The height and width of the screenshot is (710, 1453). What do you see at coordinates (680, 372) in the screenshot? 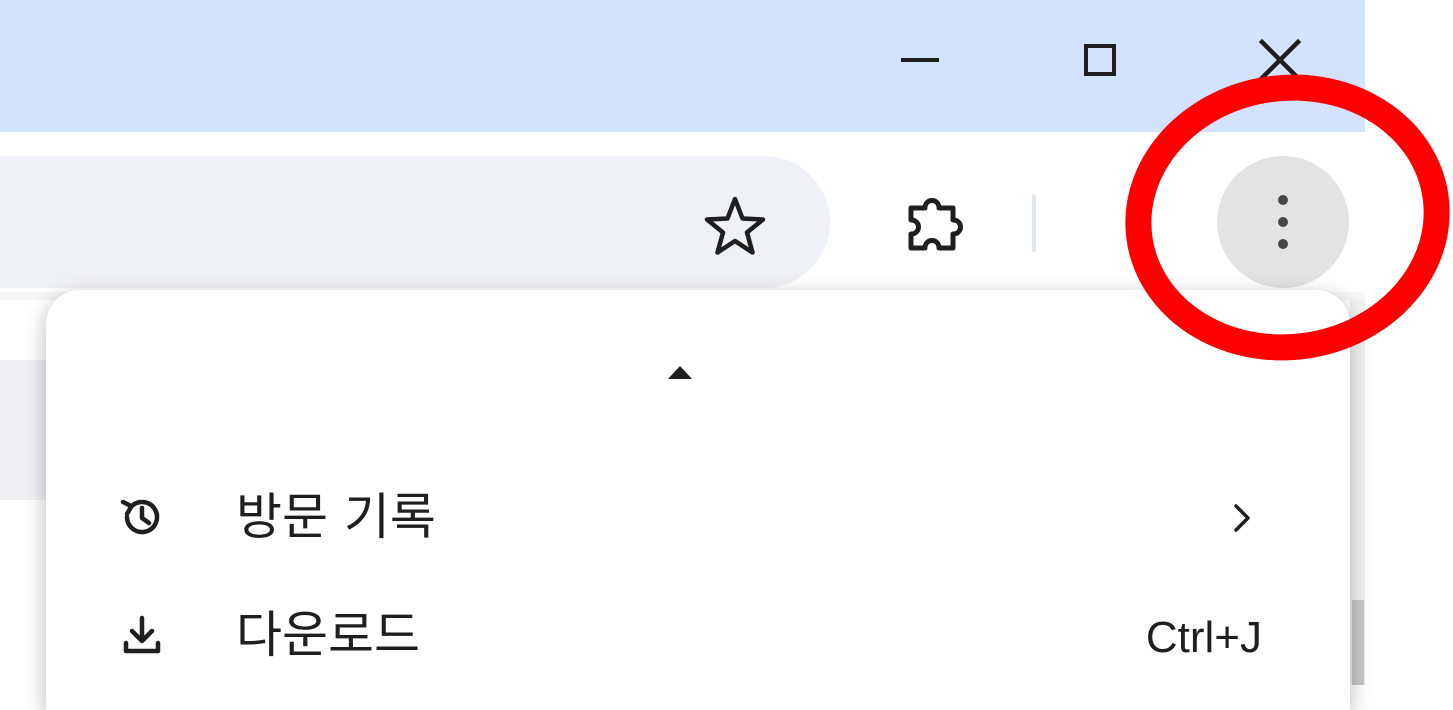
I see `triangle-up-icon` at bounding box center [680, 372].